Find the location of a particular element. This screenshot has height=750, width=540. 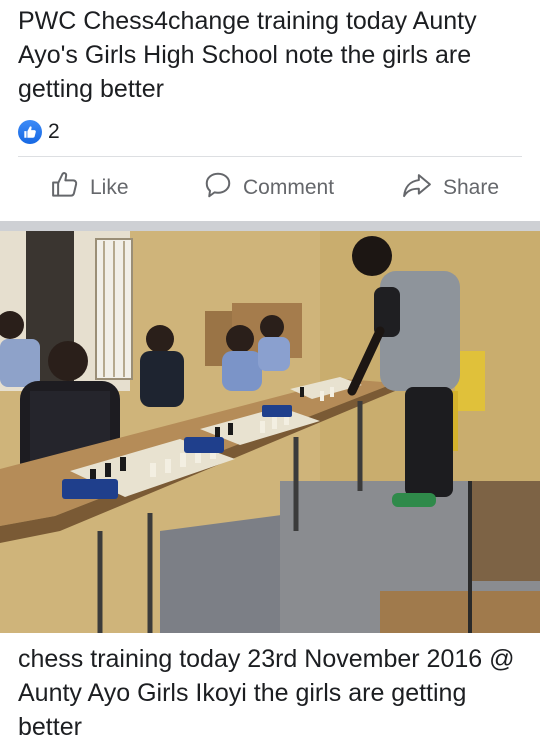

post-actions-bar: Like Comment Share is located at coordinates (270, 188).